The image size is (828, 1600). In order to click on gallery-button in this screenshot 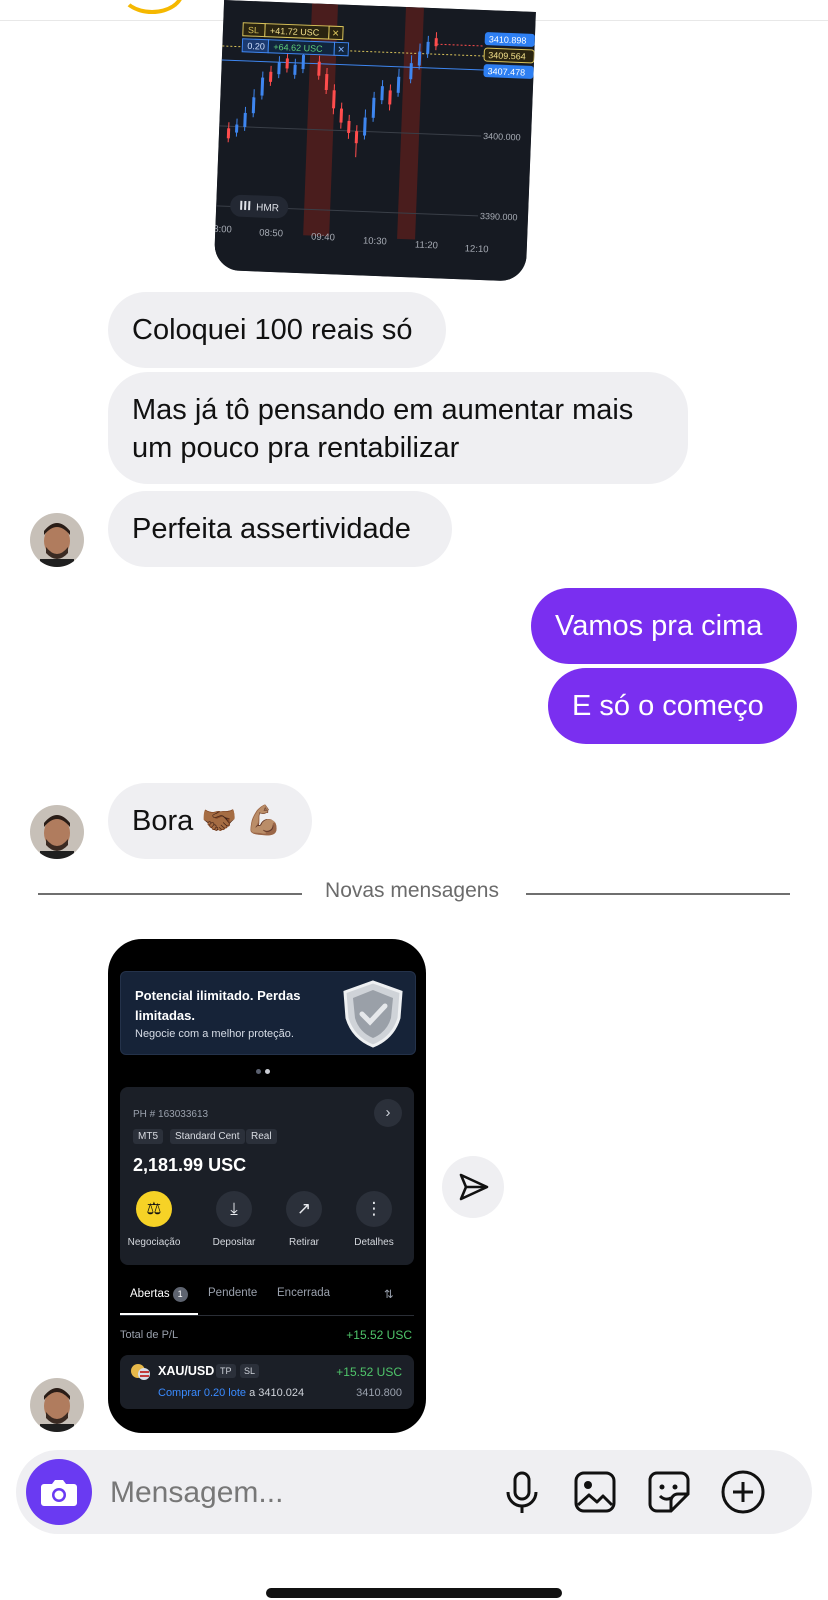, I will do `click(595, 1492)`.